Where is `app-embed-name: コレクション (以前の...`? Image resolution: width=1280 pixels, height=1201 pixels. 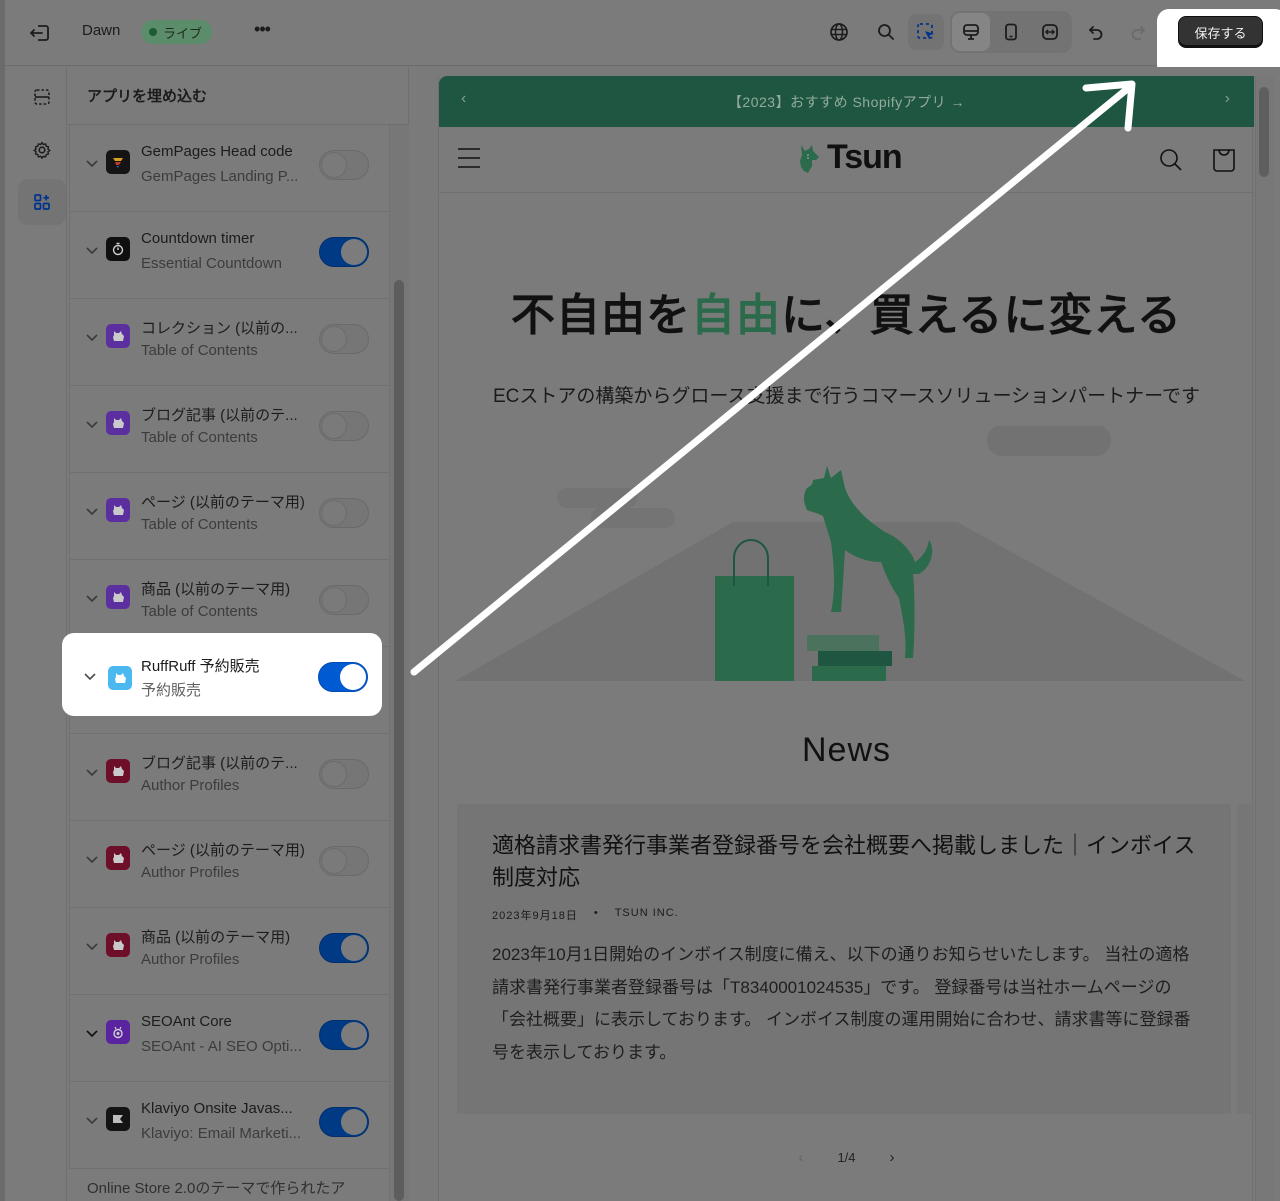
app-embed-name: コレクション (以前の... is located at coordinates (219, 328).